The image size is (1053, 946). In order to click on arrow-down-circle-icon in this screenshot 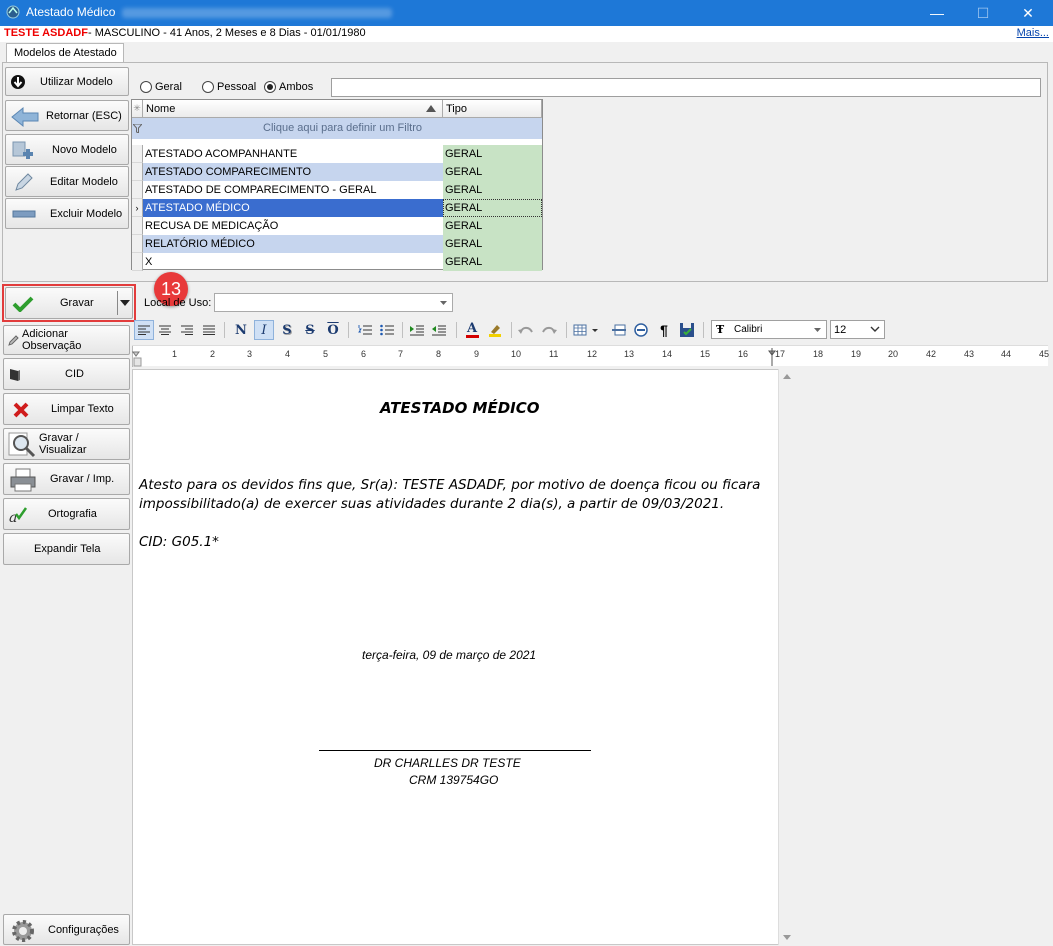, I will do `click(18, 82)`.